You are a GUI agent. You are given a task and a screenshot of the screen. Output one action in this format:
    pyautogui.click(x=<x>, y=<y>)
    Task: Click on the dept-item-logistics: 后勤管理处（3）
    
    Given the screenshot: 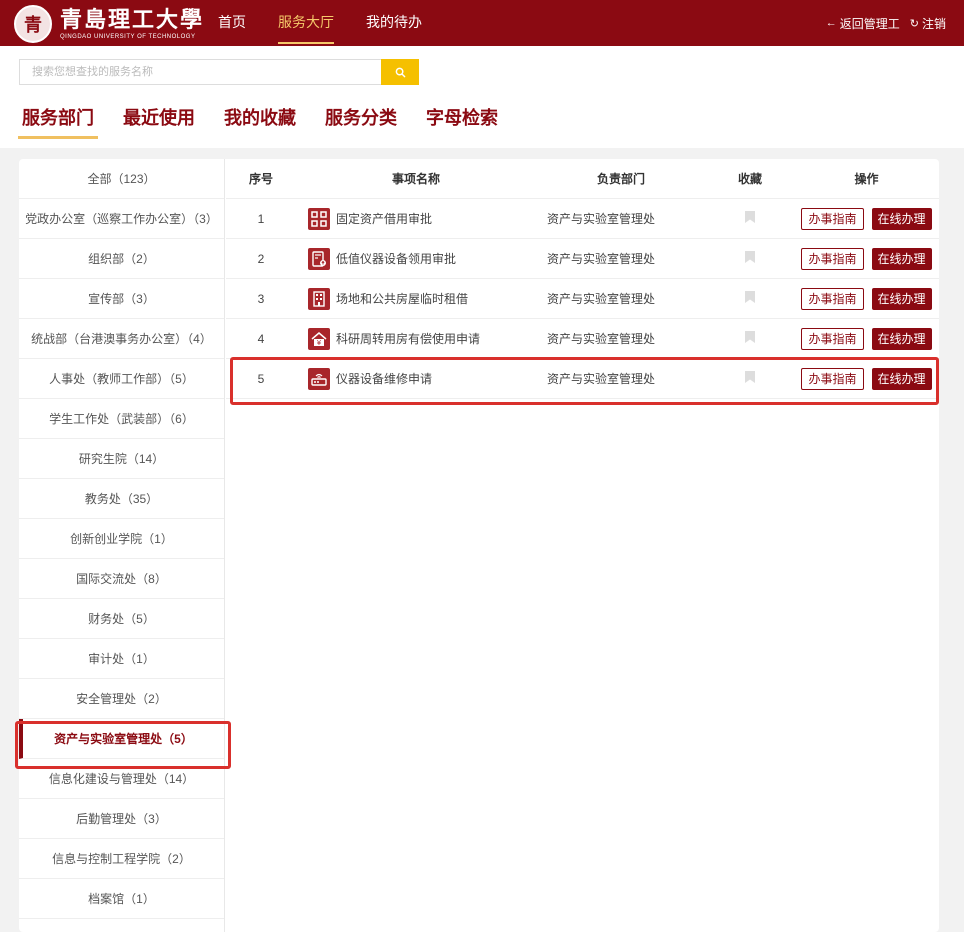 What is the action you would take?
    pyautogui.click(x=121, y=819)
    